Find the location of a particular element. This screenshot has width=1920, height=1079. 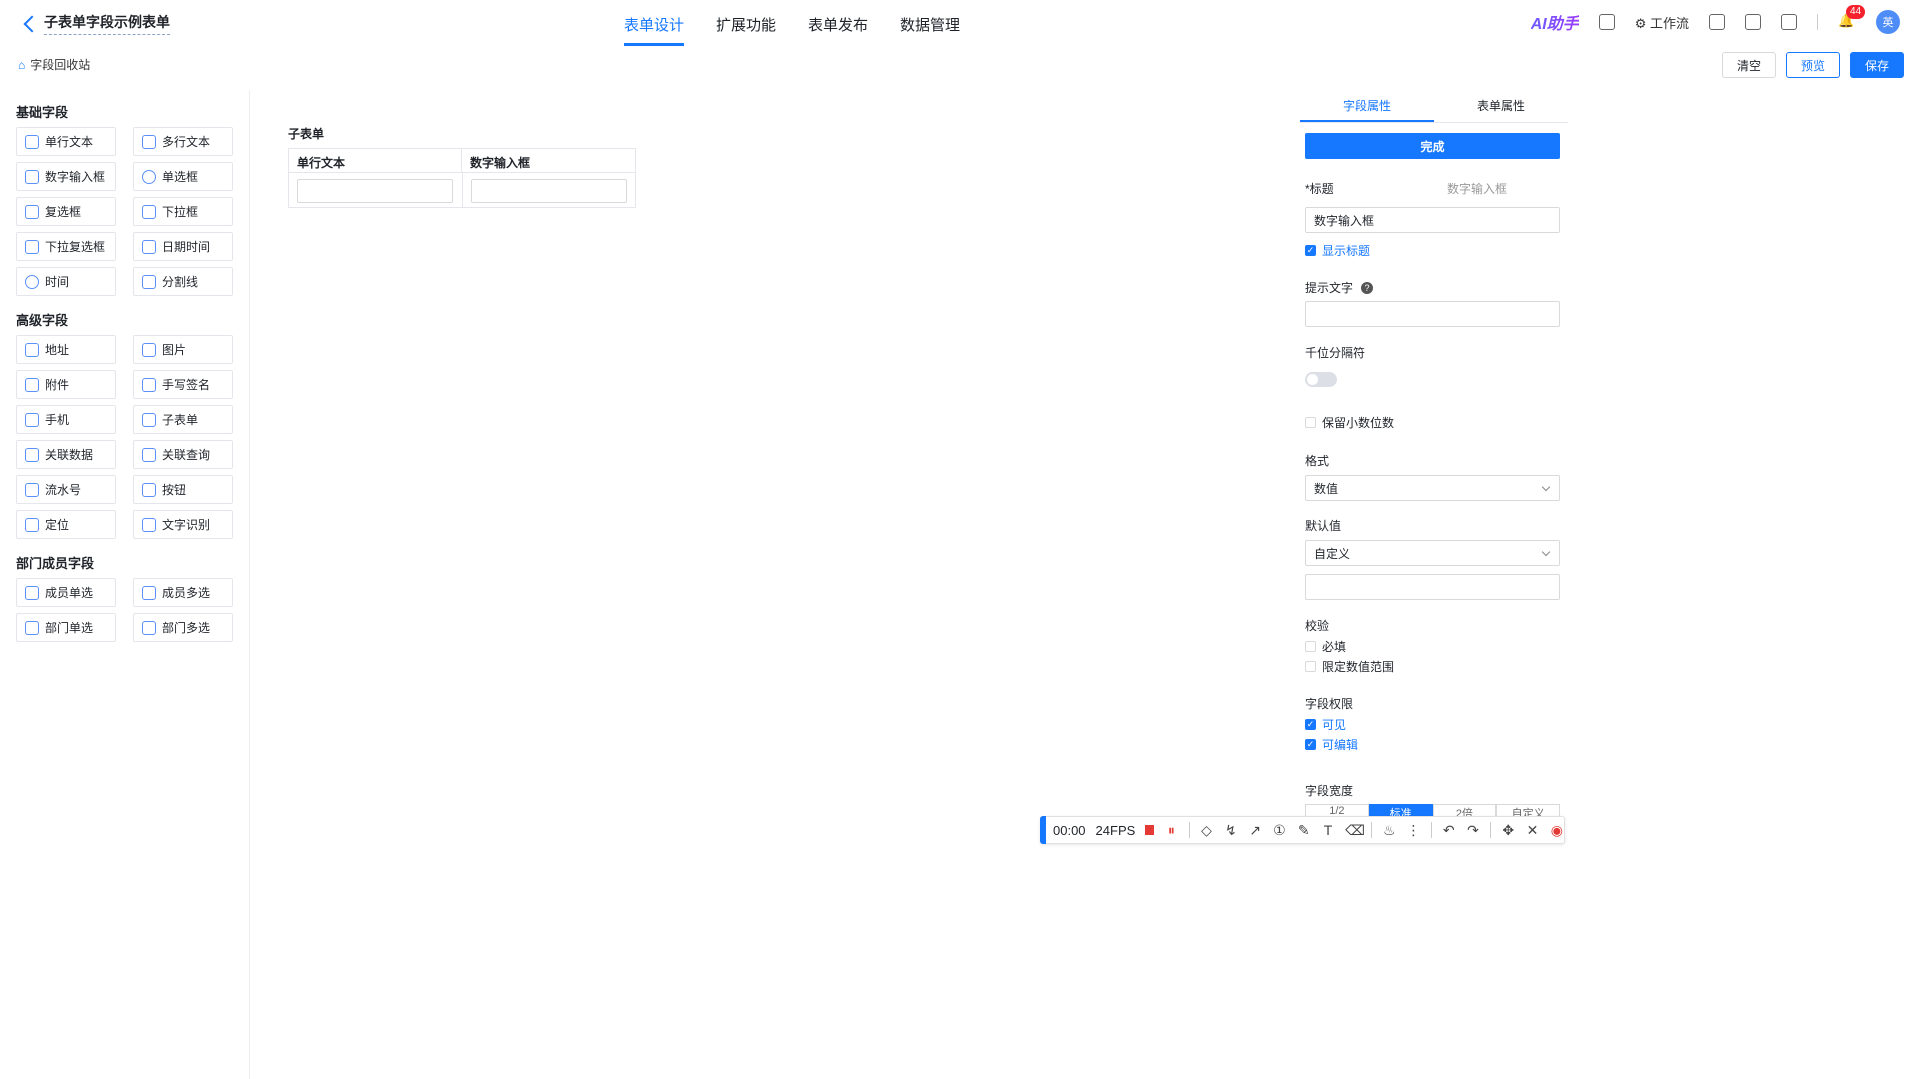

field-dept-multi: 部门多选 is located at coordinates (183, 627).